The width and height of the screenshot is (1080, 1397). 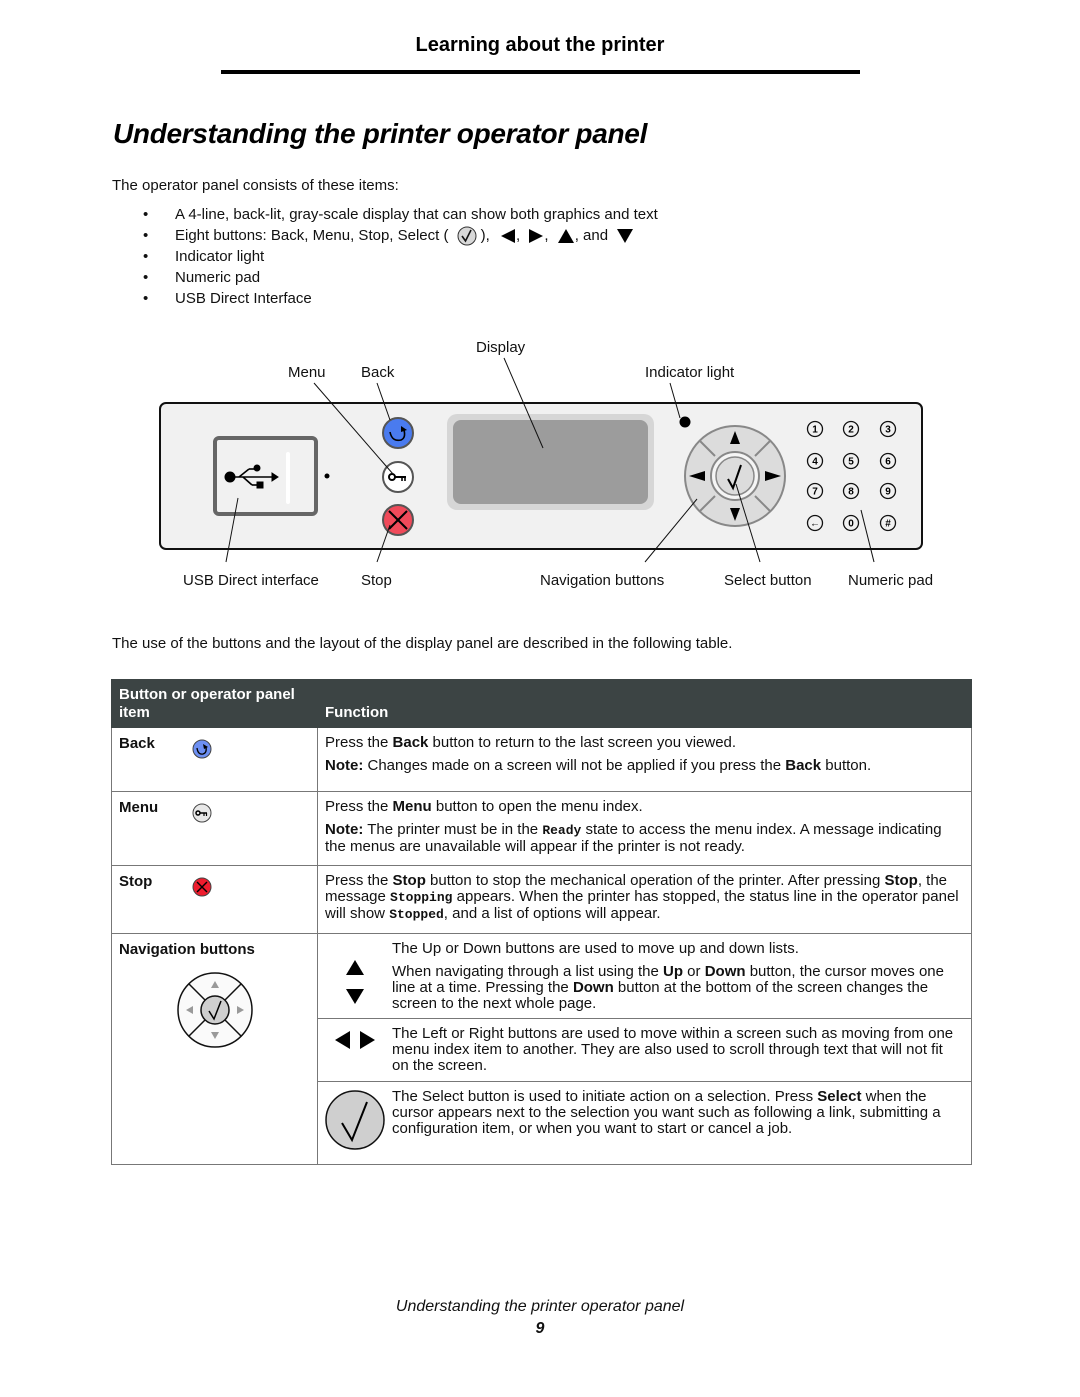 What do you see at coordinates (202, 749) in the screenshot?
I see `back-icon` at bounding box center [202, 749].